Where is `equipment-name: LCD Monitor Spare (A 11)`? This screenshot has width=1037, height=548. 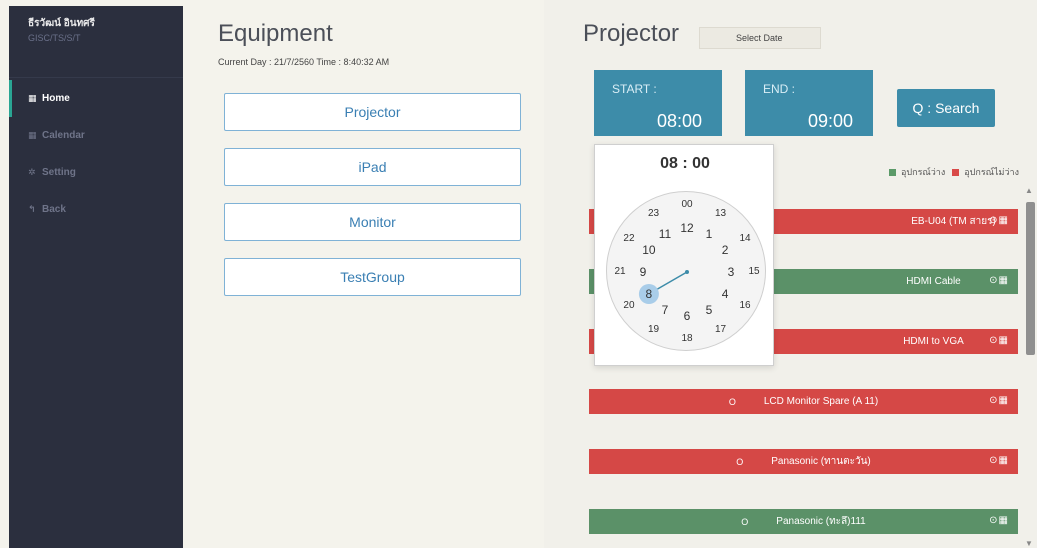
equipment-name: LCD Monitor Spare (A 11) is located at coordinates (821, 401).